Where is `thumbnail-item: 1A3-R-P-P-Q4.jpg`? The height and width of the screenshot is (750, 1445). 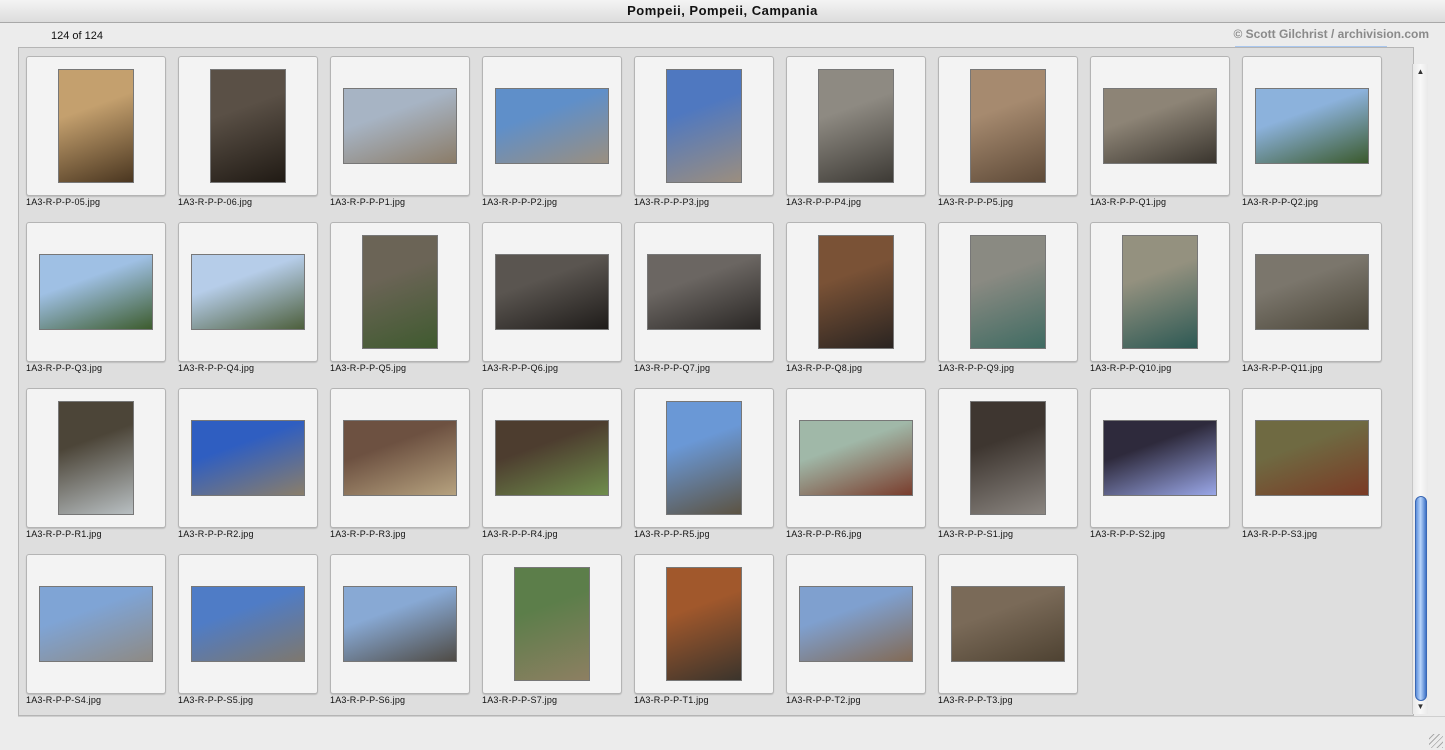
thumbnail-item: 1A3-R-P-P-Q4.jpg is located at coordinates (248, 297).